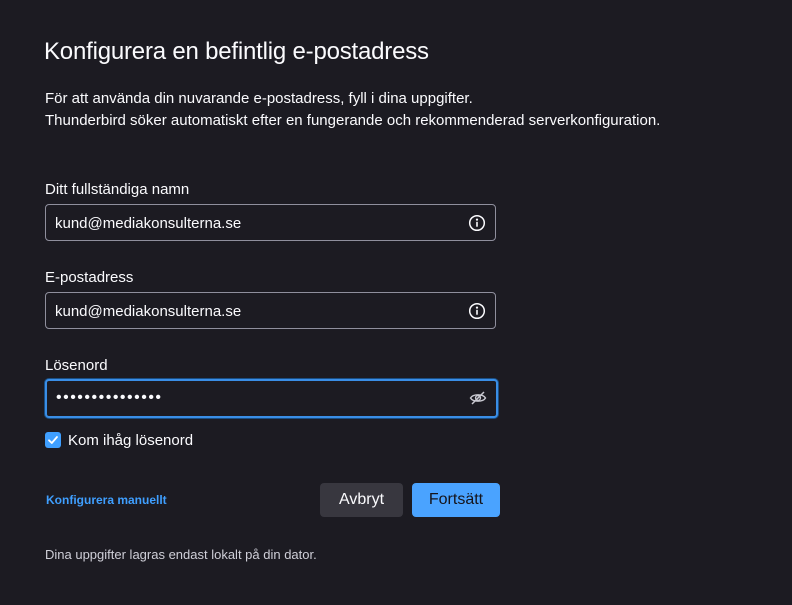 The height and width of the screenshot is (605, 792). Describe the element at coordinates (478, 398) in the screenshot. I see `eye-slash-icon` at that location.